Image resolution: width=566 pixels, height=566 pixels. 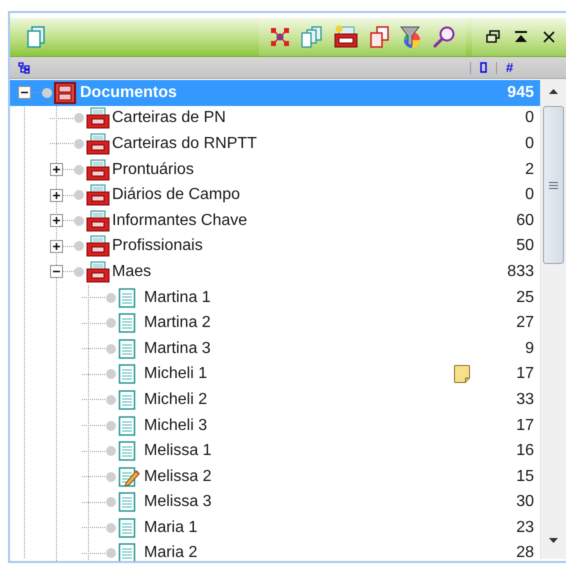 What do you see at coordinates (536, 67) in the screenshot?
I see `count-heading: #` at bounding box center [536, 67].